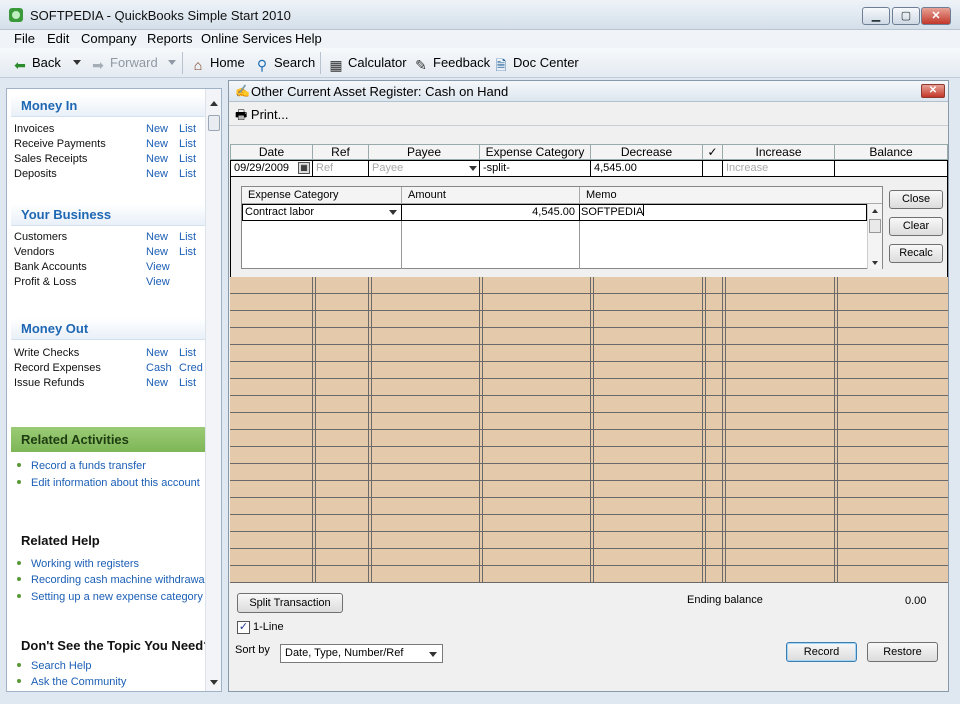 The image size is (960, 704). What do you see at coordinates (187, 383) in the screenshot?
I see `issue-refunds-list-link: List` at bounding box center [187, 383].